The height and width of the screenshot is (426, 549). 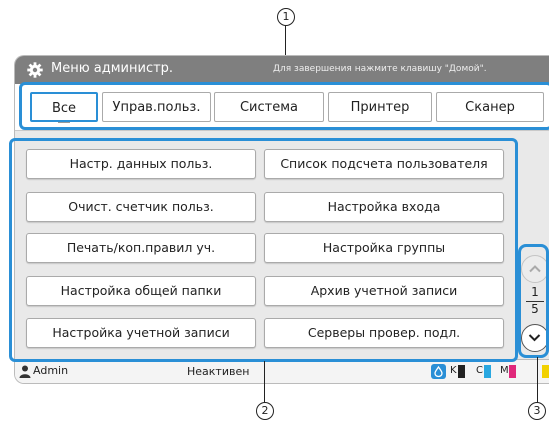 I want to click on ink-status-icon, so click(x=438, y=371).